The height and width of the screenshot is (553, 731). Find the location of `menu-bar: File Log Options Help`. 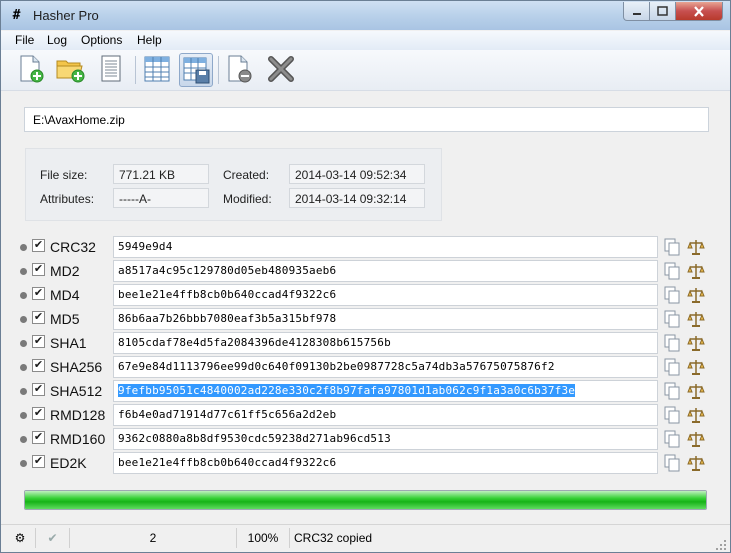

menu-bar: File Log Options Help is located at coordinates (365, 41).